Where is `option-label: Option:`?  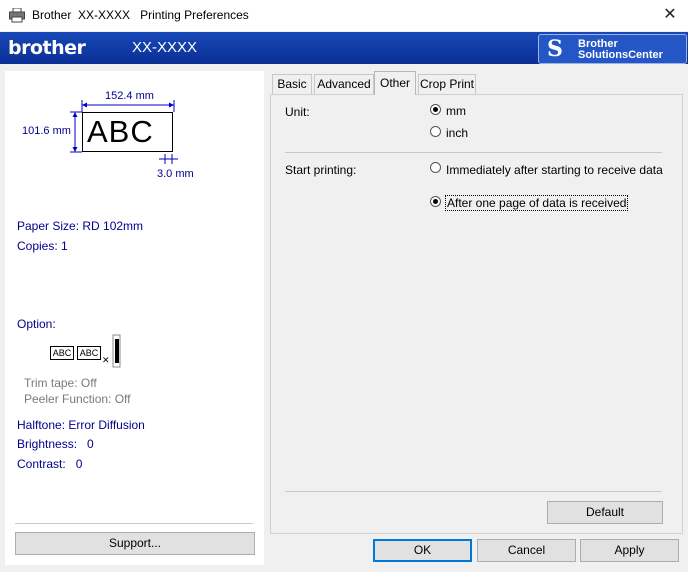
option-label: Option: is located at coordinates (36, 324).